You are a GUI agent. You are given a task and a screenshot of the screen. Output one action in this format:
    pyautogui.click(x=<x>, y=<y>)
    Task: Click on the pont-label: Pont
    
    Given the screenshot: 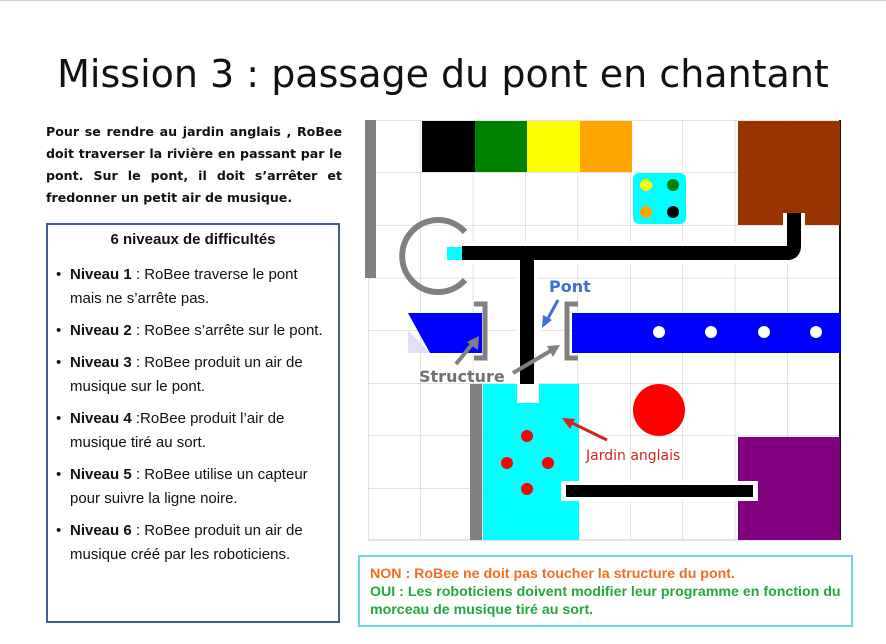 What is the action you would take?
    pyautogui.click(x=570, y=286)
    